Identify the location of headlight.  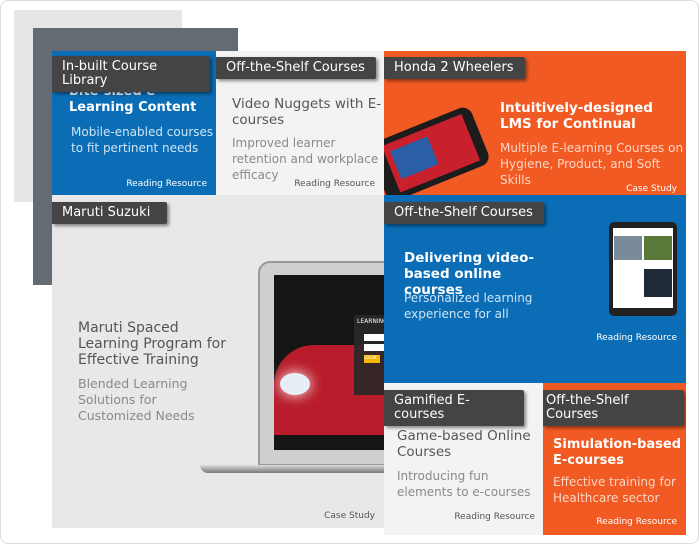
(295, 384).